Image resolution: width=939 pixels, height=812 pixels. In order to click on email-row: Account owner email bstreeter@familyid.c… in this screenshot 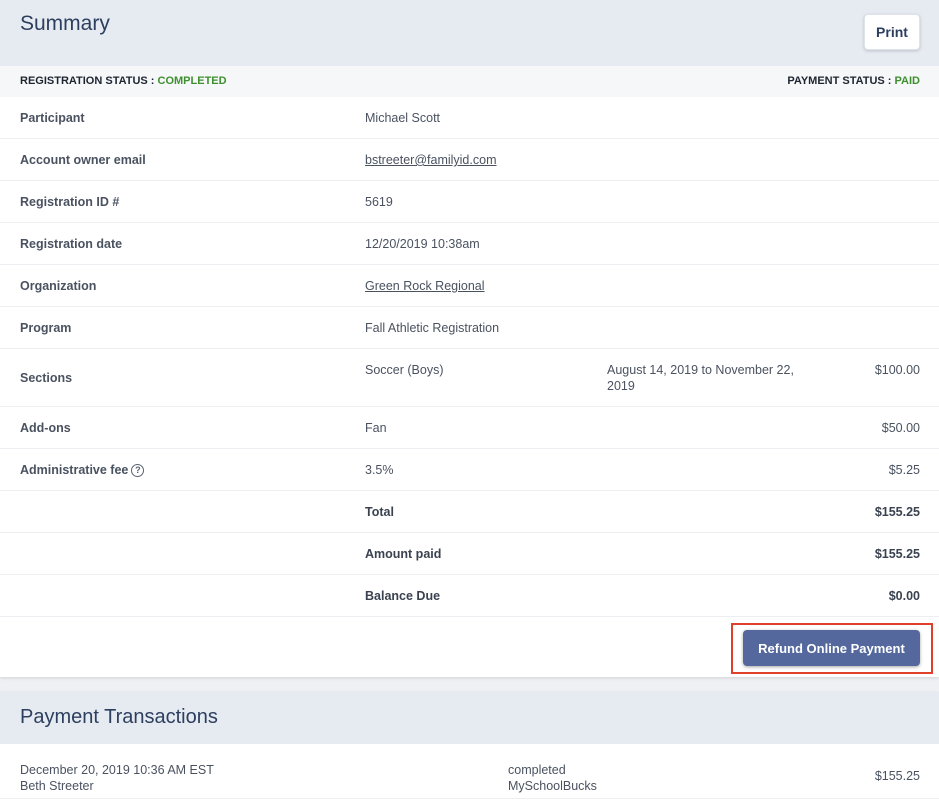, I will do `click(469, 160)`.